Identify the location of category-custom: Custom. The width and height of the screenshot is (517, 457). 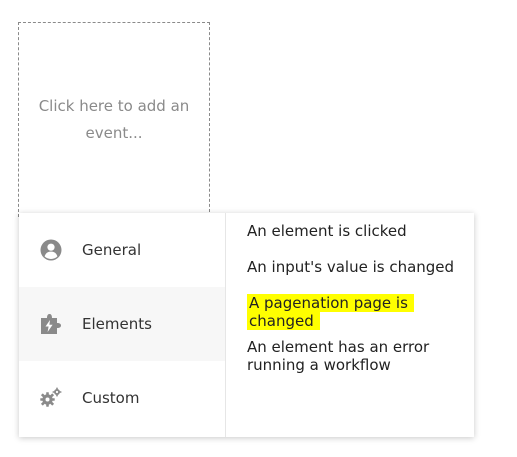
(122, 398).